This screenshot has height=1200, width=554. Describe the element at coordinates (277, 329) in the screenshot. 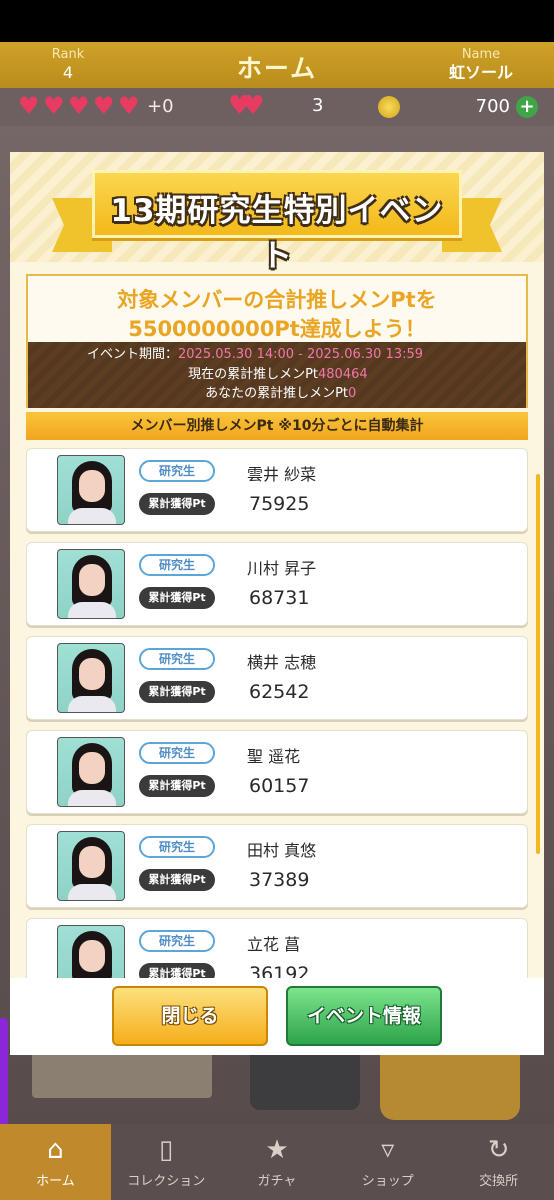

I see `goal-line-2: 5500000000Pt達成しよう！` at that location.